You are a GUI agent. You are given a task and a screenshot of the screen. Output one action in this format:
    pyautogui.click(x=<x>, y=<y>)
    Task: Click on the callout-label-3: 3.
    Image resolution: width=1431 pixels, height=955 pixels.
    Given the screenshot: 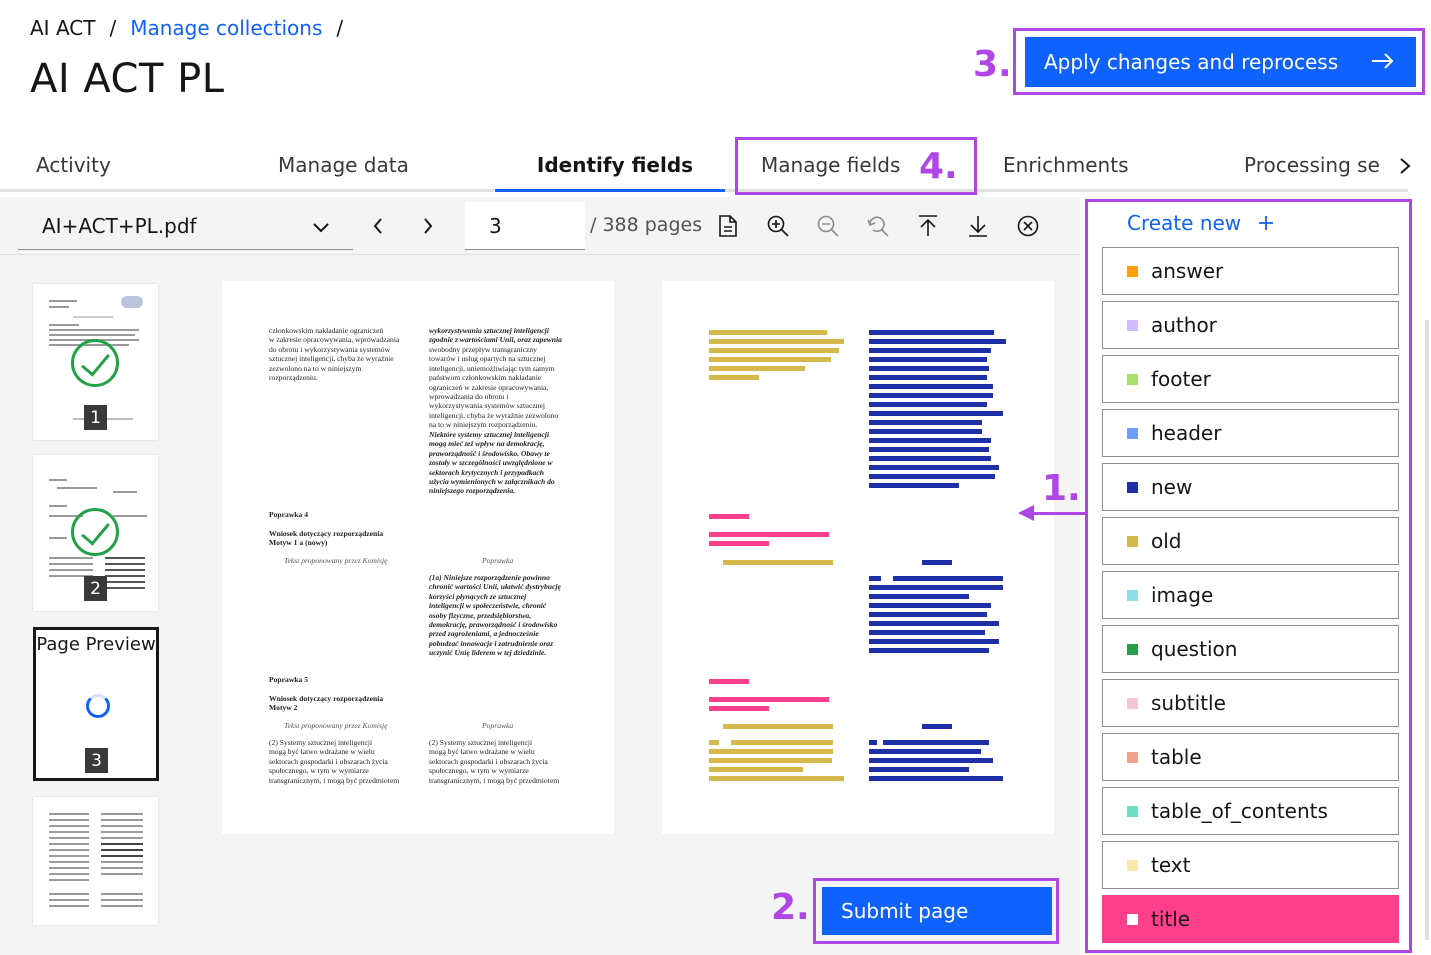 What is the action you would take?
    pyautogui.click(x=992, y=64)
    